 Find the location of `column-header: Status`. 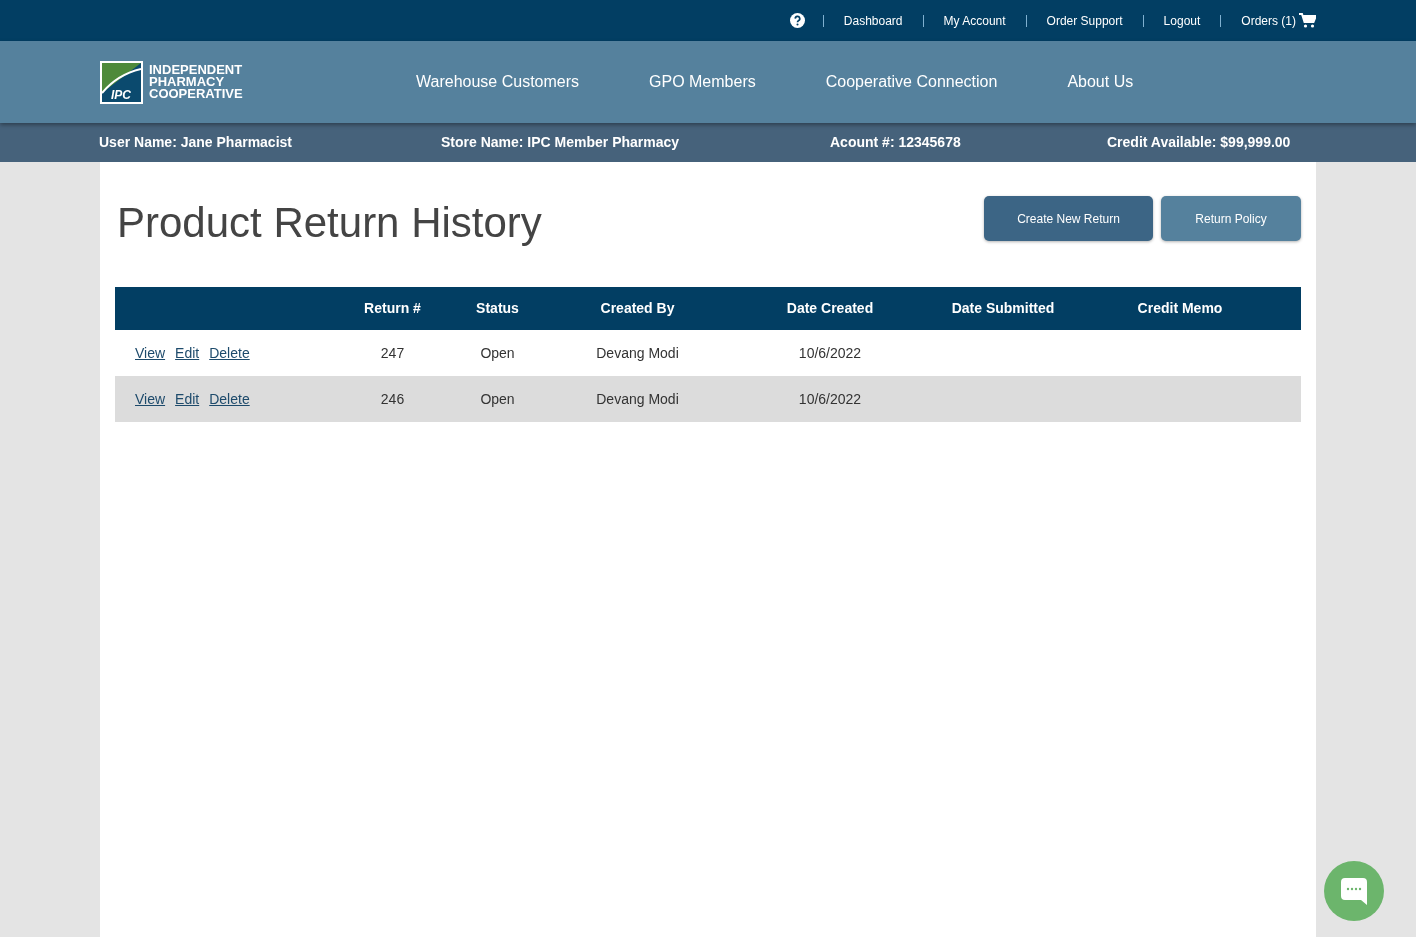

column-header: Status is located at coordinates (497, 308).